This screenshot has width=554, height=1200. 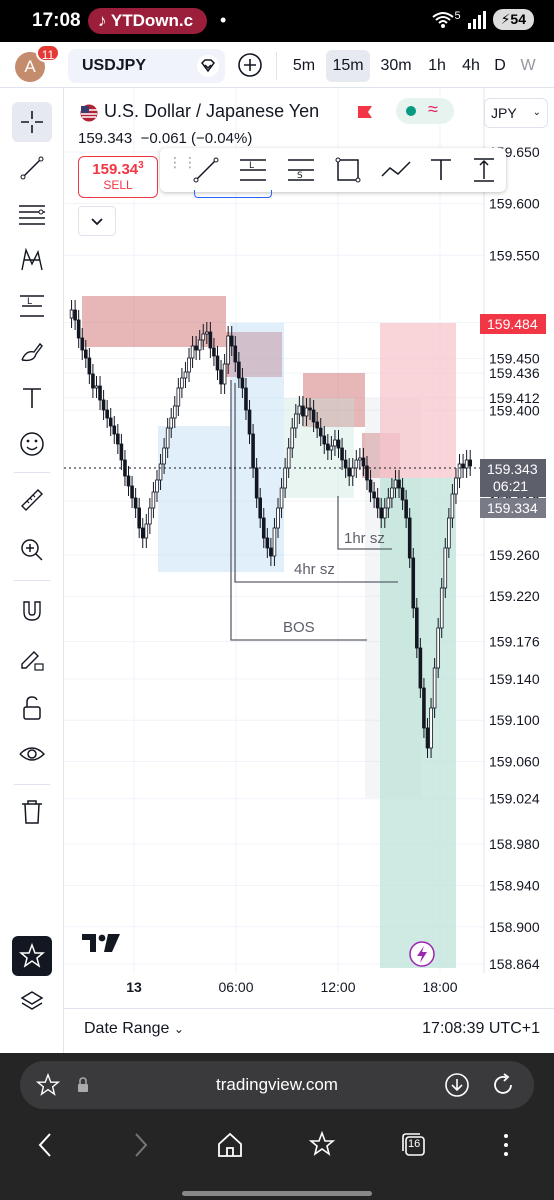 What do you see at coordinates (484, 170) in the screenshot?
I see `price-range-icon` at bounding box center [484, 170].